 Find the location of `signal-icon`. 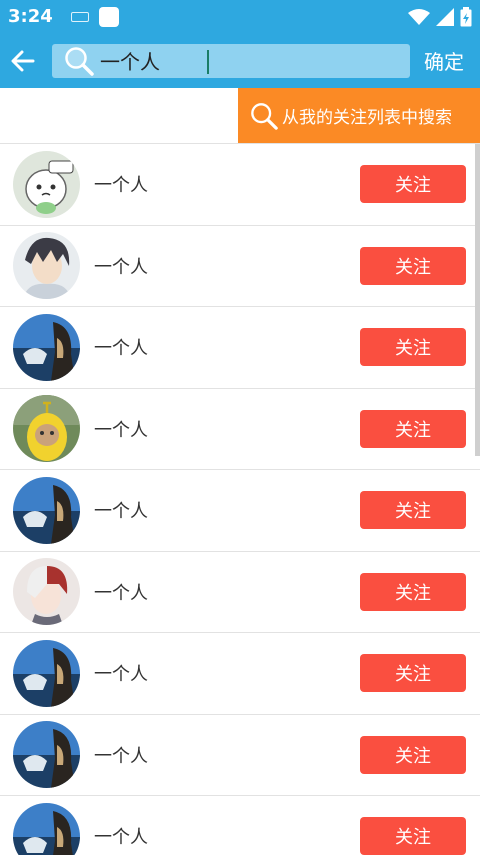

signal-icon is located at coordinates (445, 16).